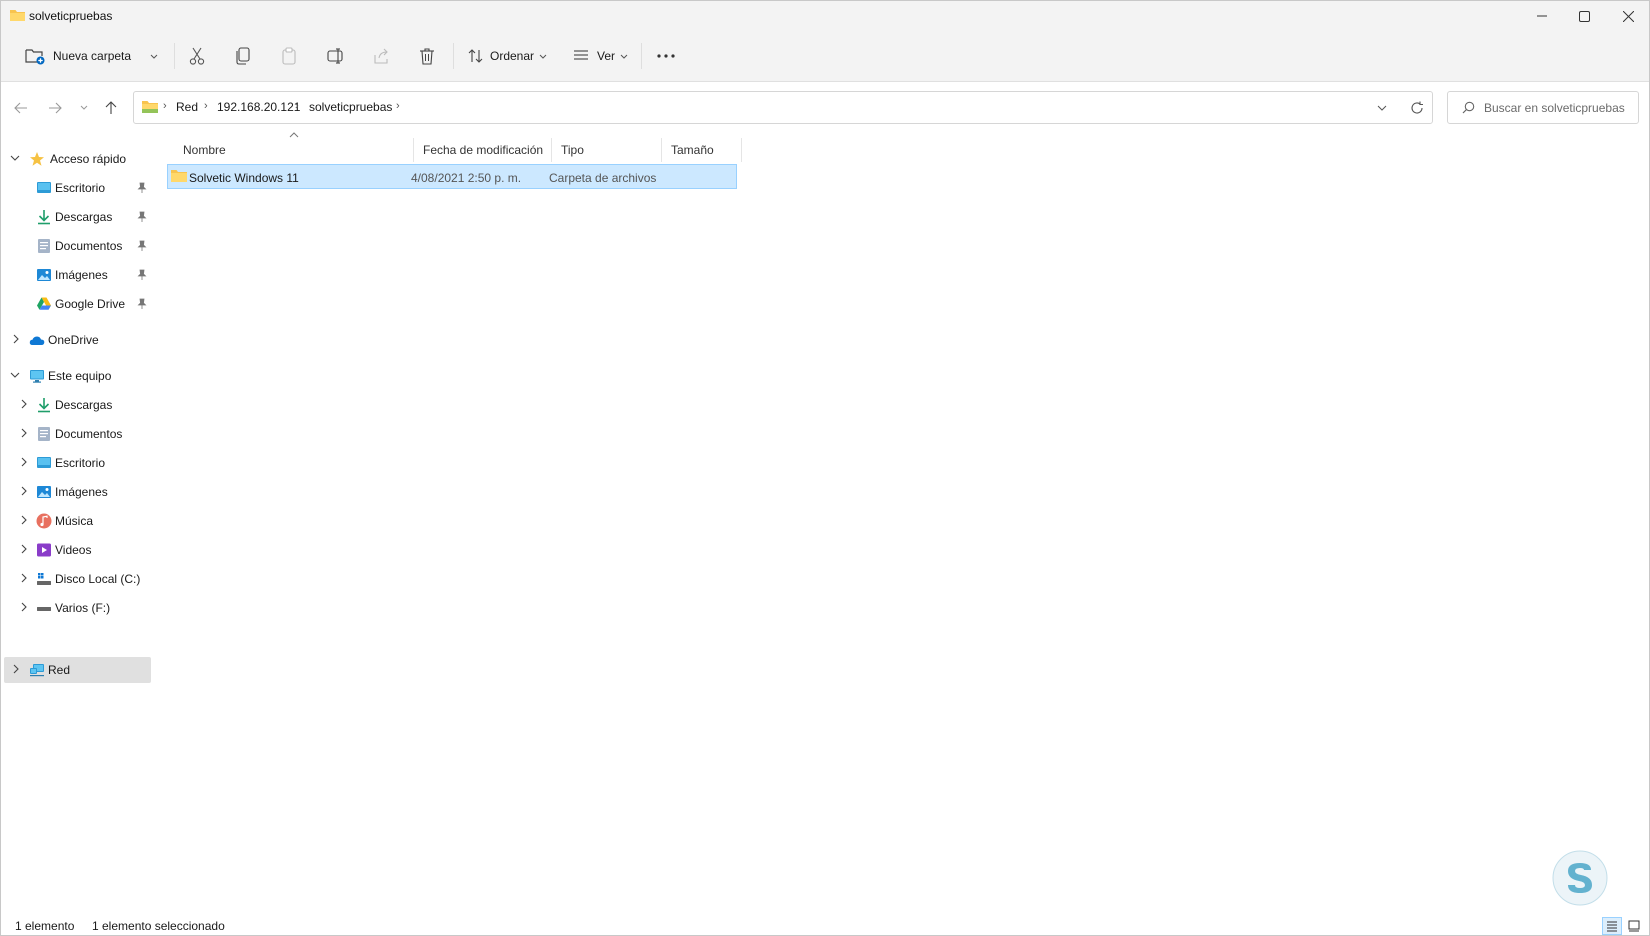  I want to click on sidebar-item-label: Escritorio, so click(80, 188).